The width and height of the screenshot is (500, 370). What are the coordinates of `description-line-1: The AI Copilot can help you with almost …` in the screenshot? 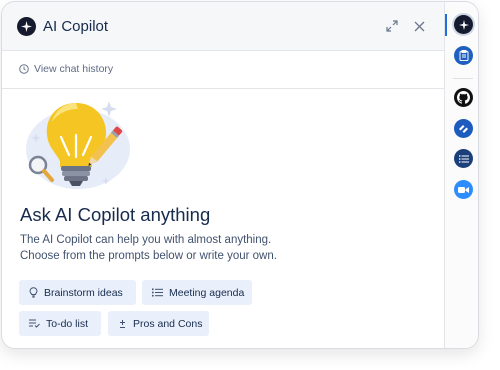 It's located at (146, 240).